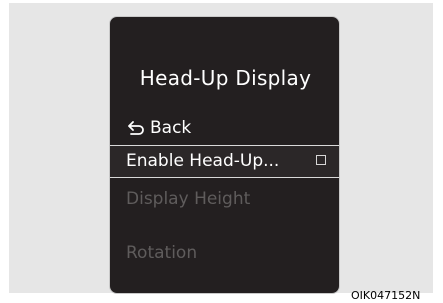  I want to click on menu-title: Head-Up Display, so click(225, 78).